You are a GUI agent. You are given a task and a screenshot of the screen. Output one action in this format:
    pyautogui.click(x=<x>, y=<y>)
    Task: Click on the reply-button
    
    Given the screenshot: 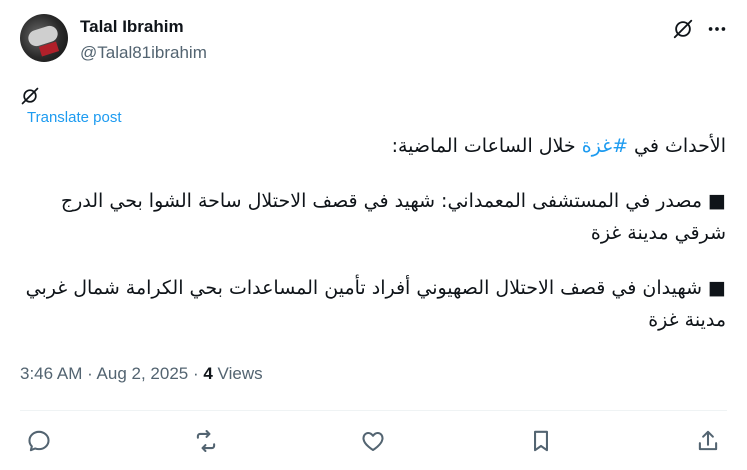 What is the action you would take?
    pyautogui.click(x=39, y=441)
    